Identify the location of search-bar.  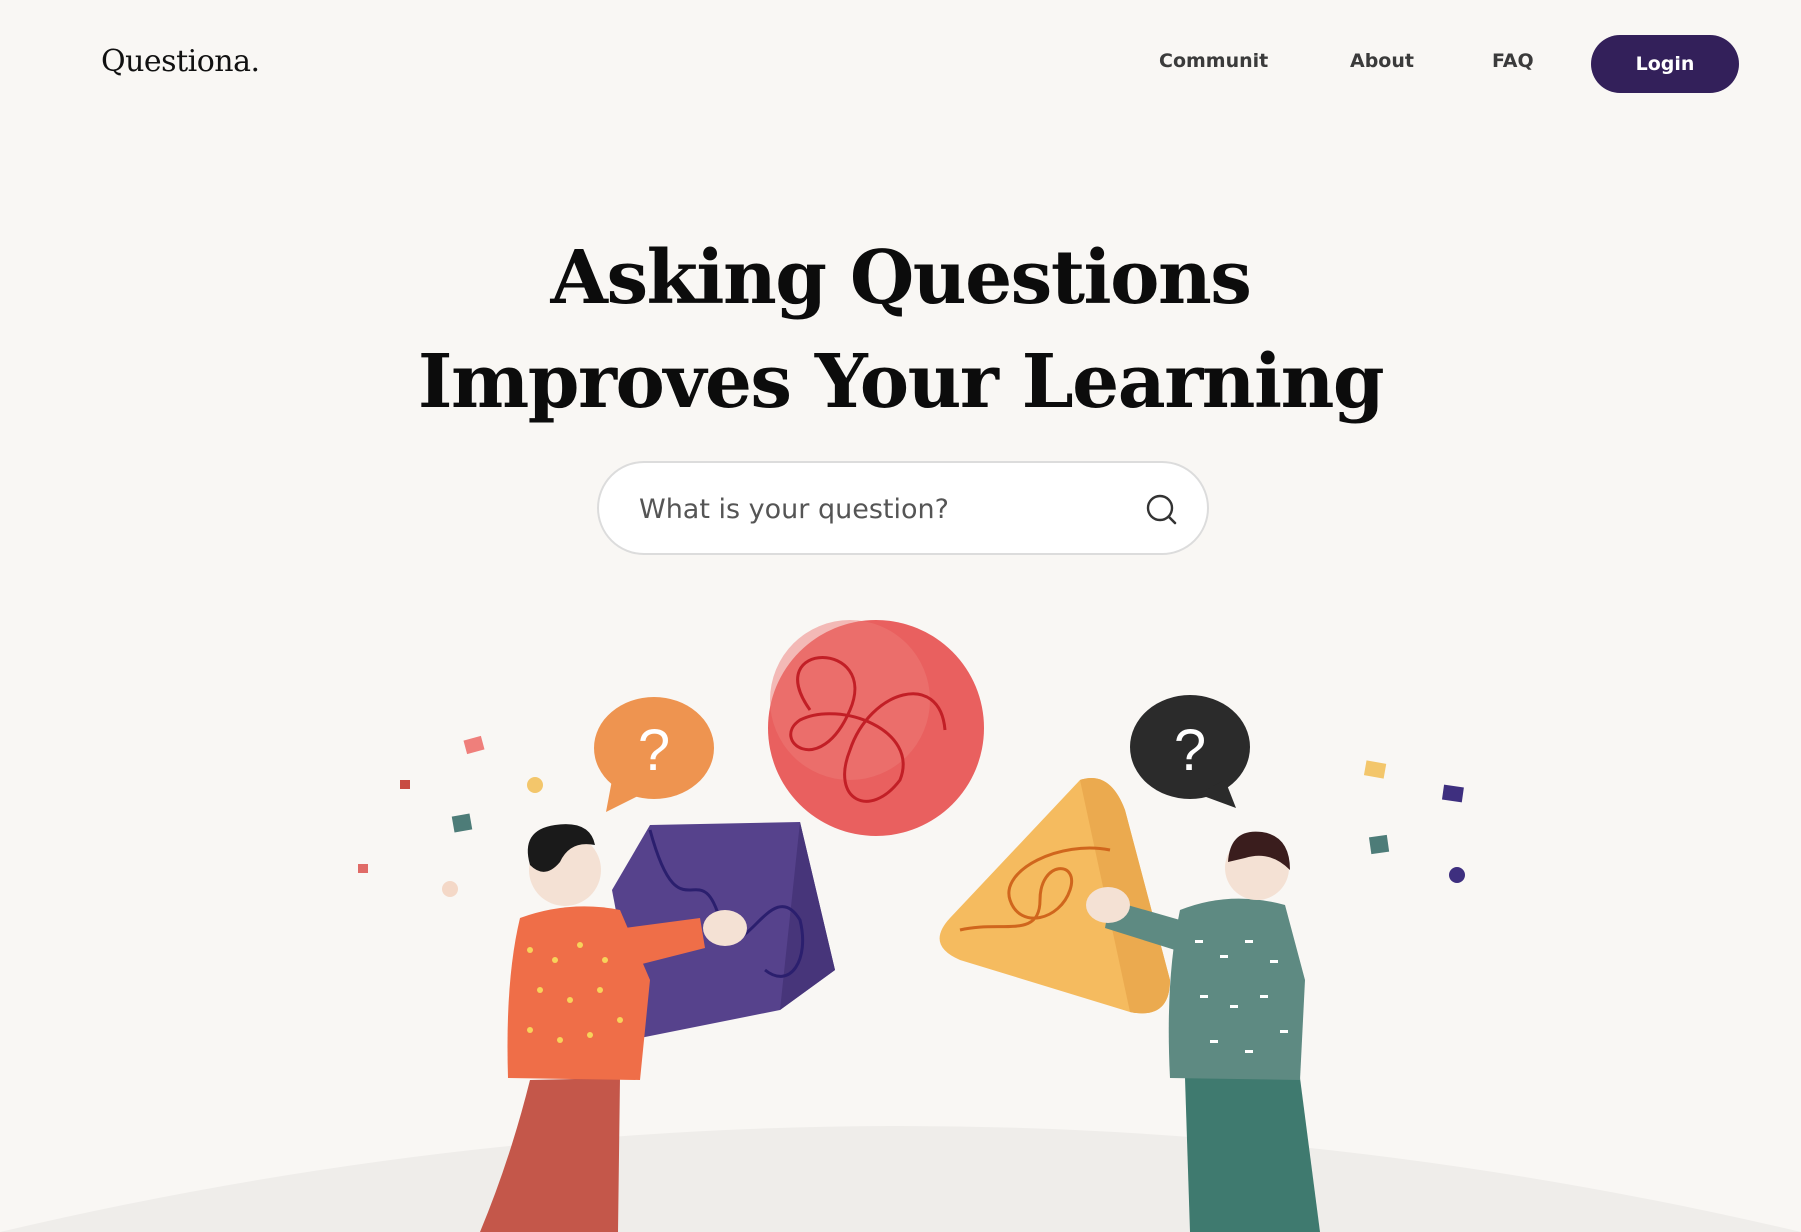
(903, 508).